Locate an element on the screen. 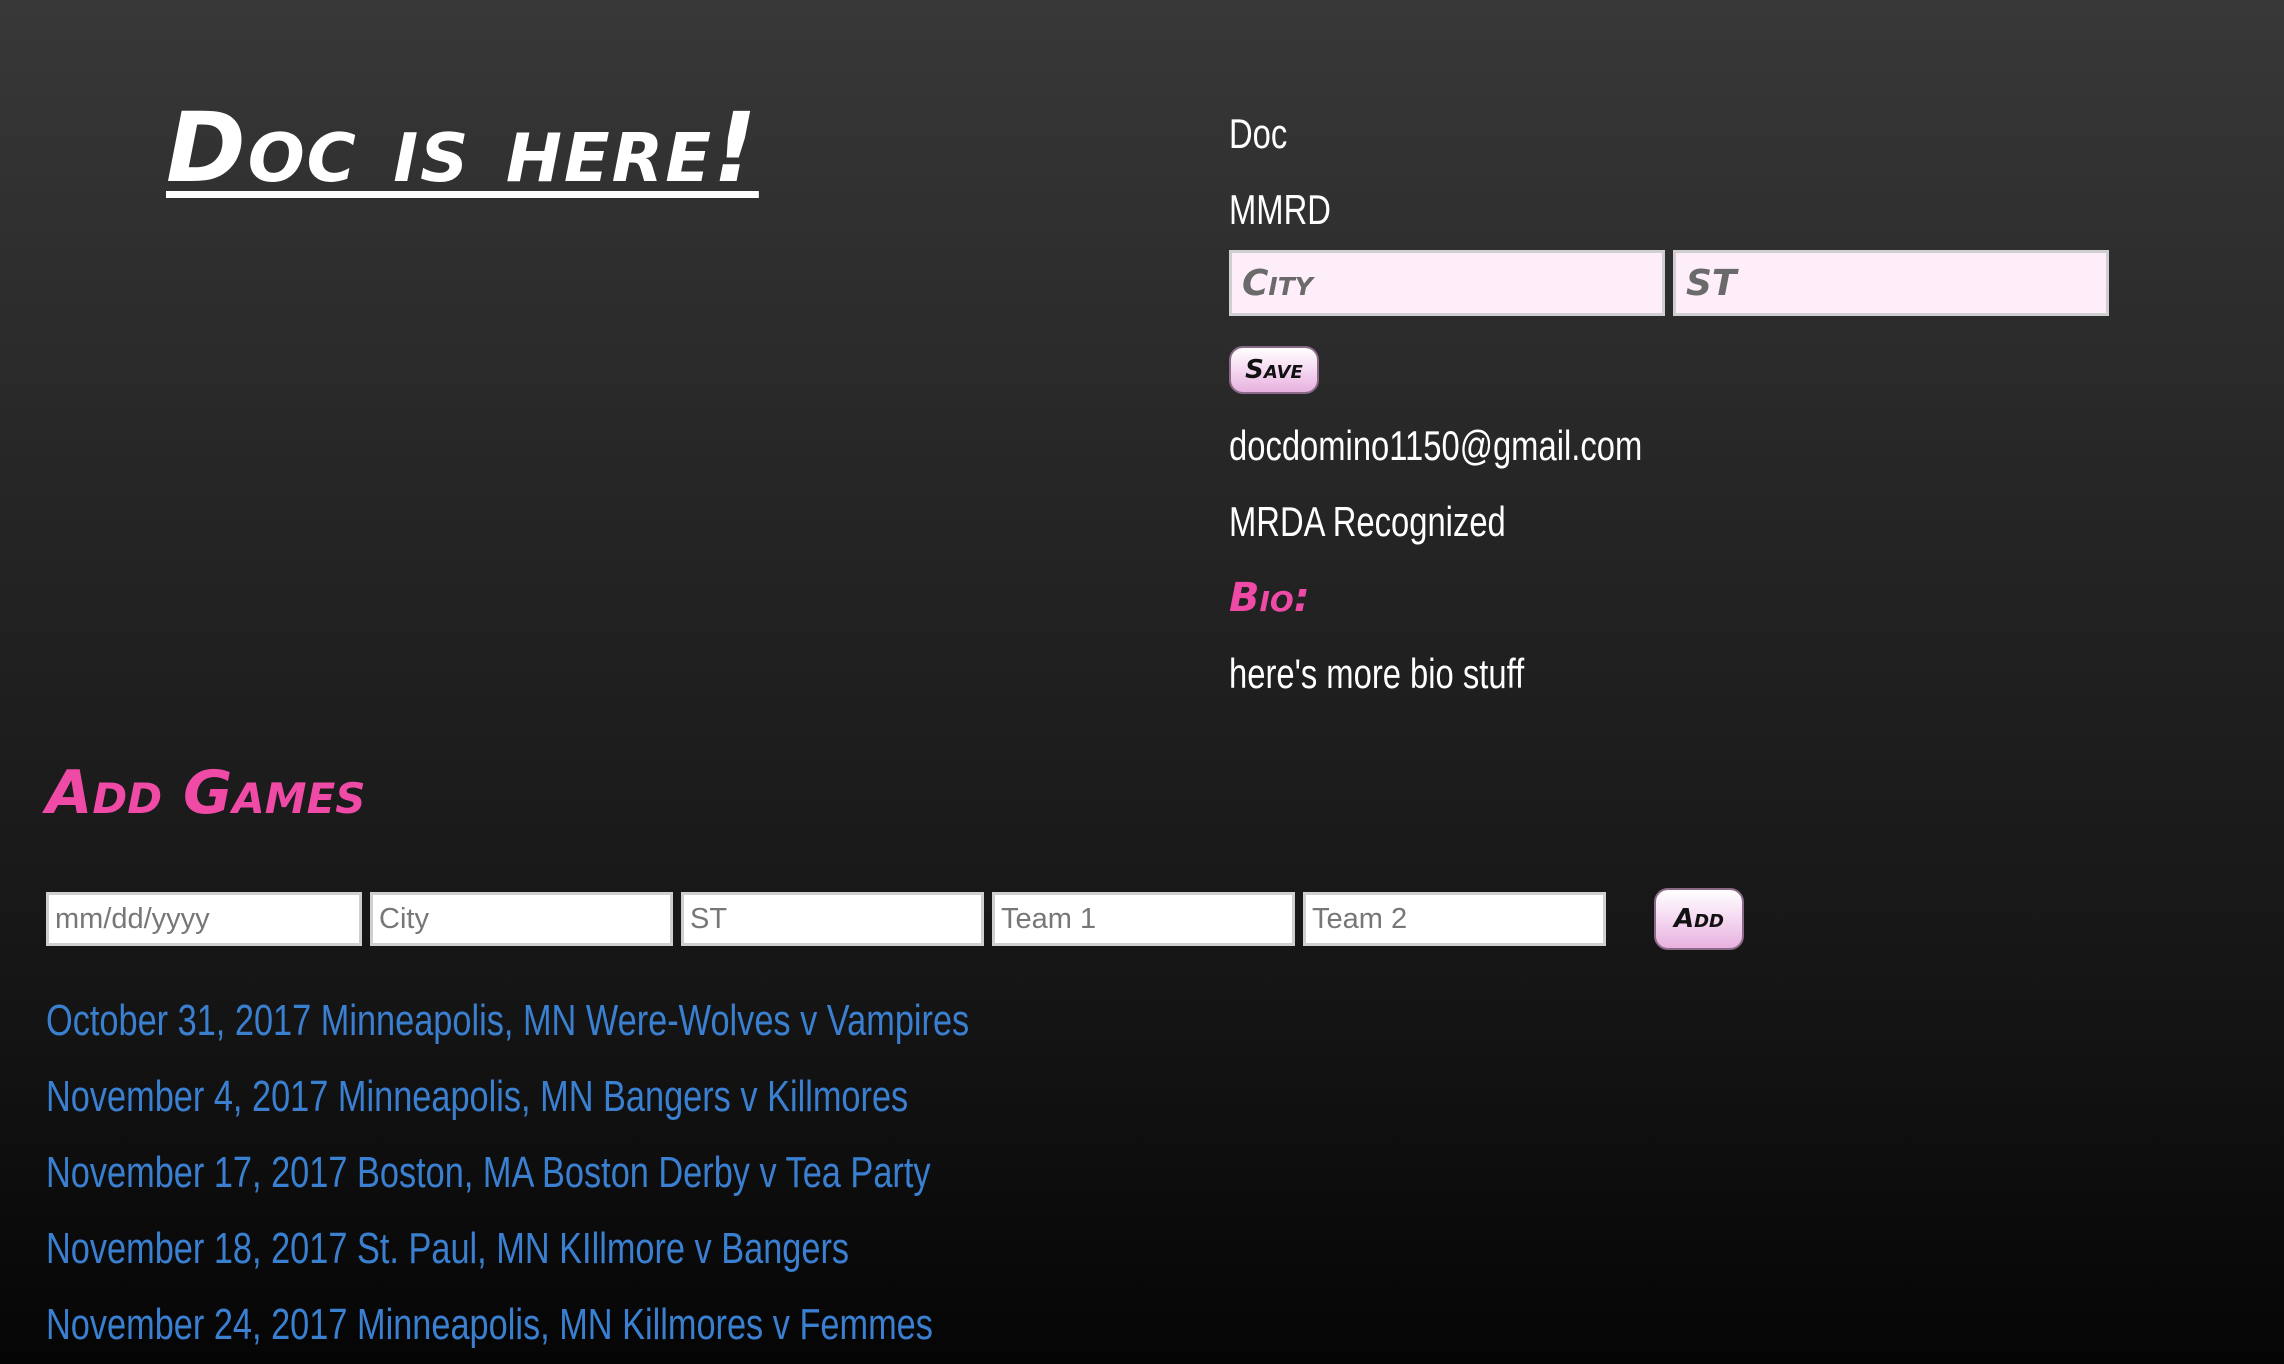 This screenshot has width=2284, height=1364. profile-email: docdomino1150@gmail.com is located at coordinates (1436, 445).